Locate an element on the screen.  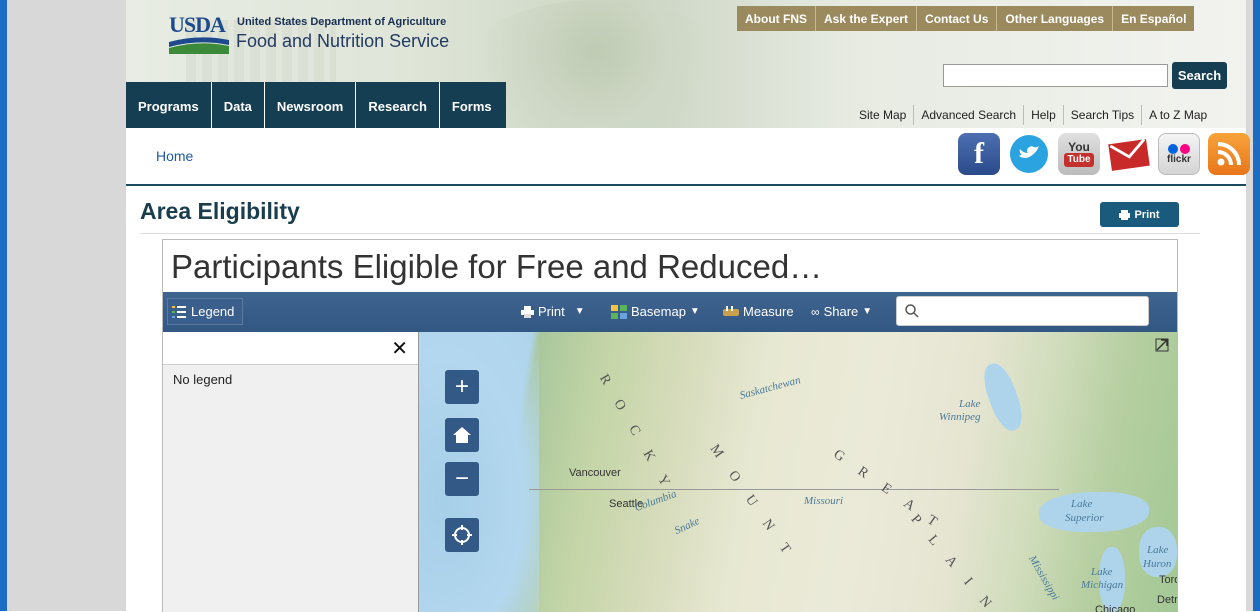
site-search-button: Search is located at coordinates (1199, 75).